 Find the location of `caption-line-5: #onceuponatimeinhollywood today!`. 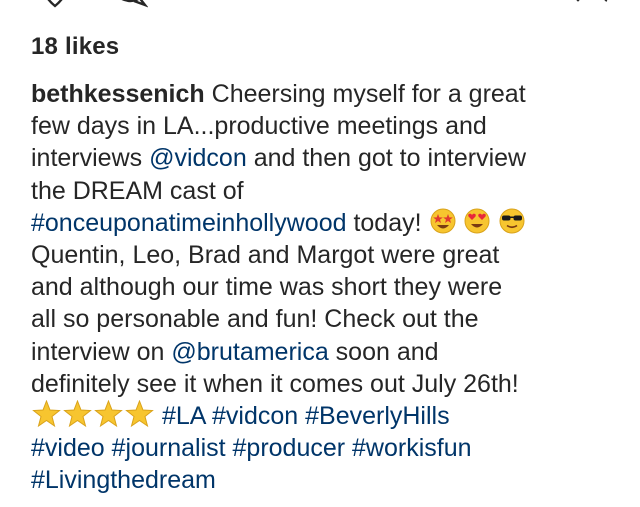

caption-line-5: #onceuponatimeinhollywood today! is located at coordinates (331, 223).